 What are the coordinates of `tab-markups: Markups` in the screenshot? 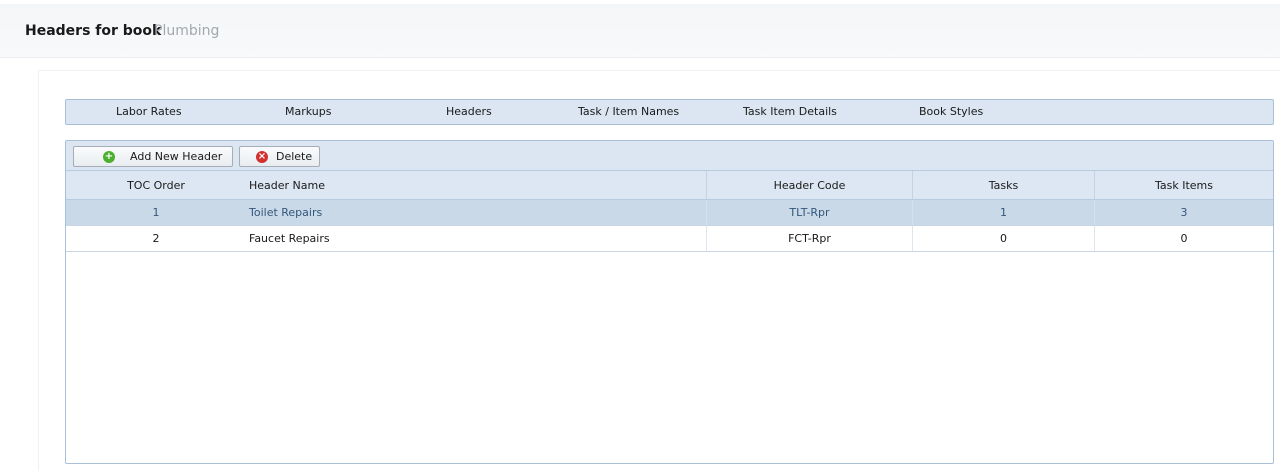 It's located at (308, 112).